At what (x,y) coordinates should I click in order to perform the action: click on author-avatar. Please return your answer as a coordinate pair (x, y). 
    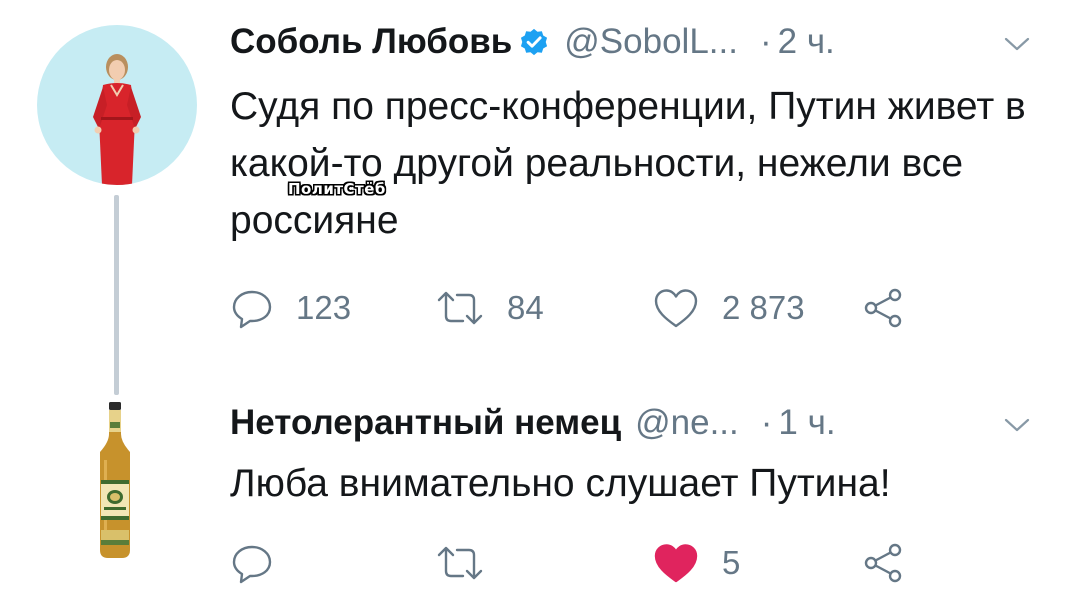
    Looking at the image, I should click on (117, 105).